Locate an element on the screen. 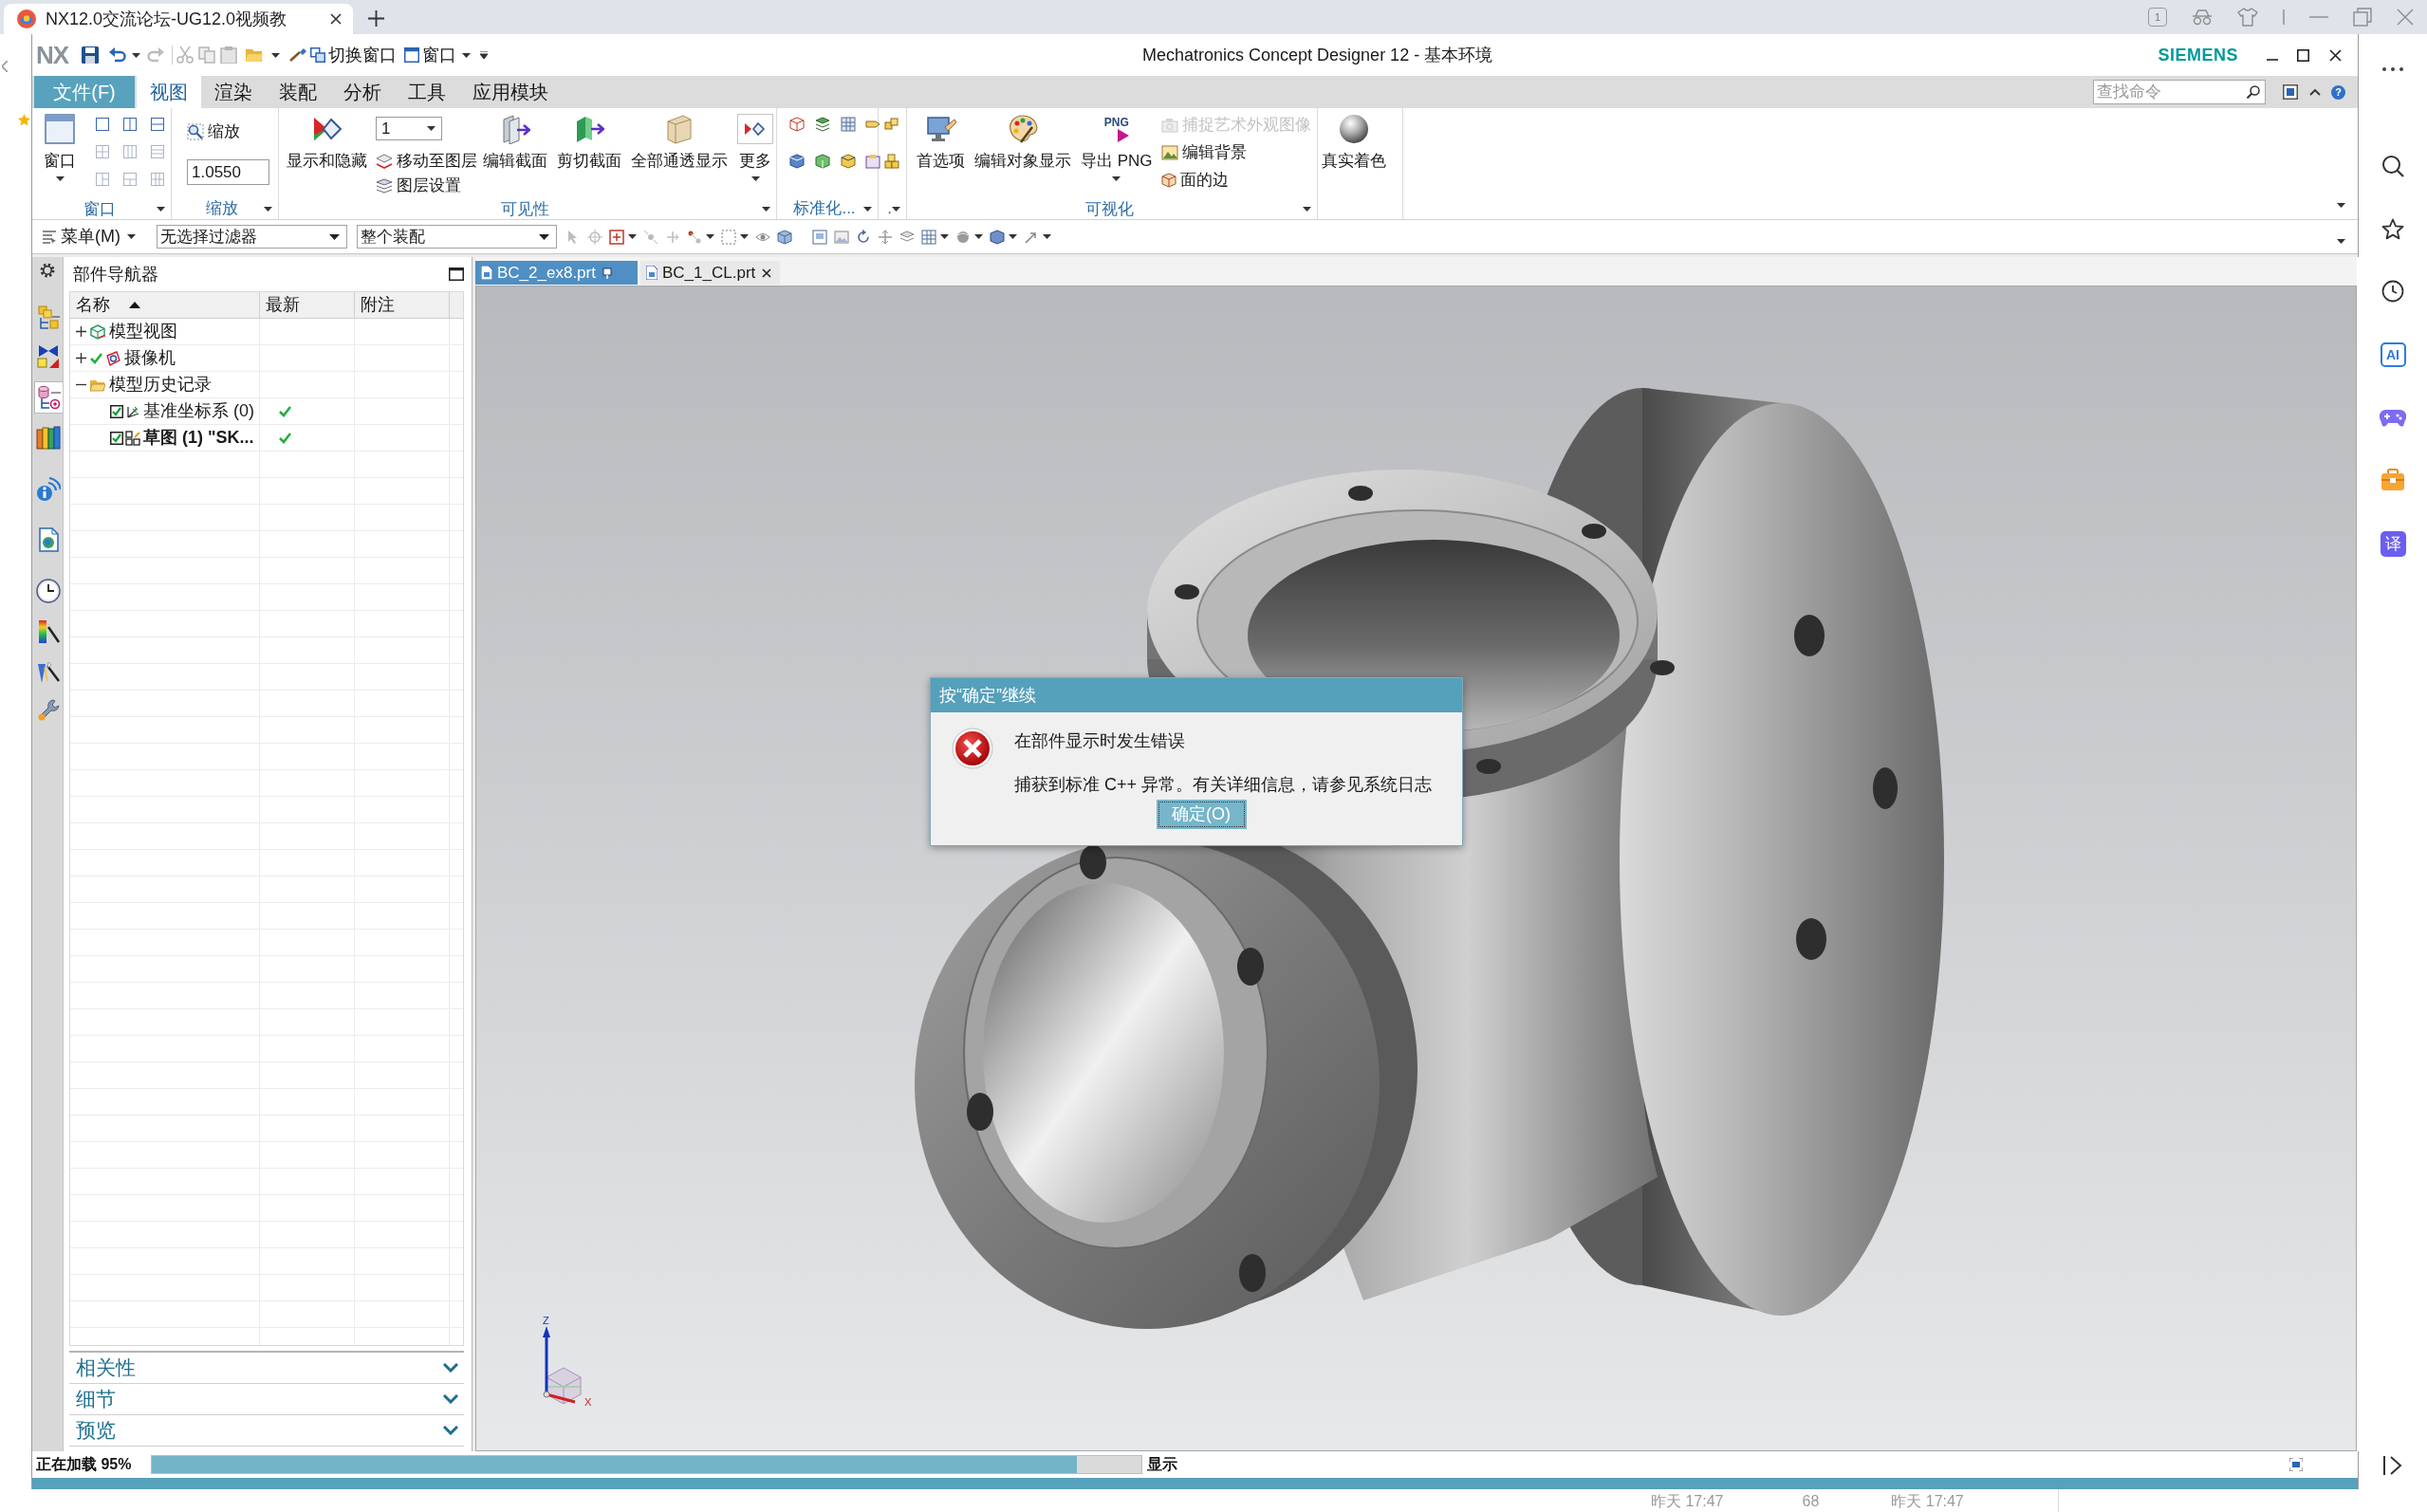  grid-icon is located at coordinates (848, 124).